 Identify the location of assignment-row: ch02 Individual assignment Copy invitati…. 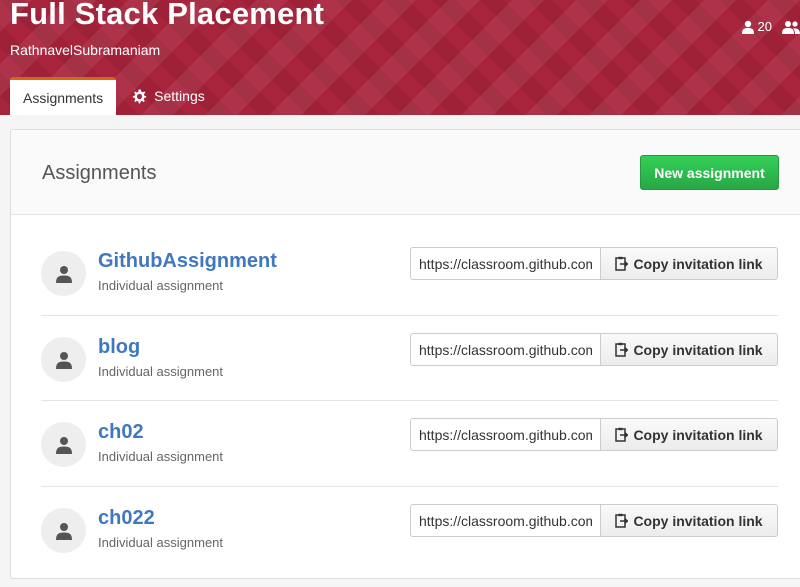
(409, 458).